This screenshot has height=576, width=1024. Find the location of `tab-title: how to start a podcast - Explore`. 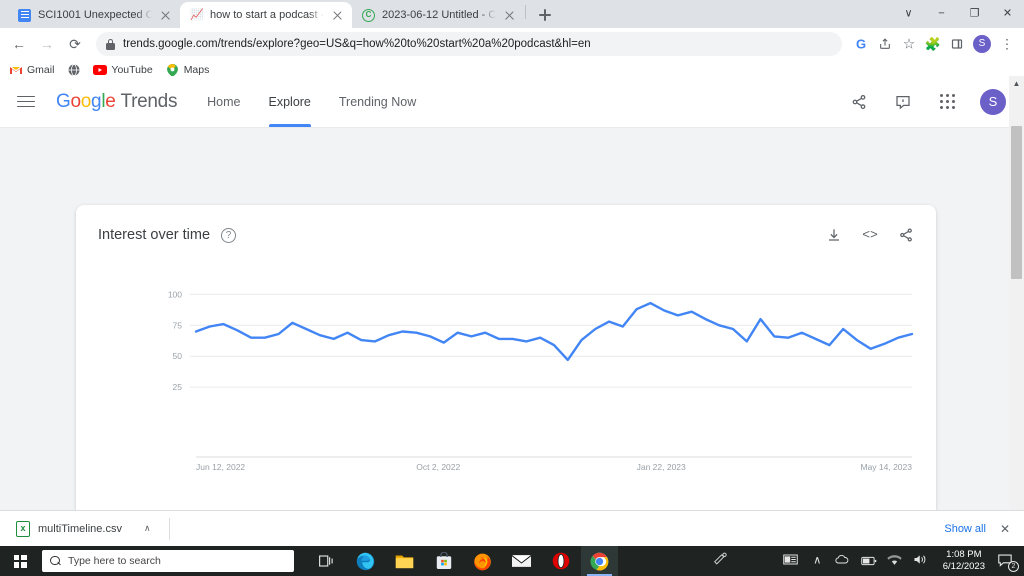

tab-title: how to start a podcast - Explore is located at coordinates (267, 14).